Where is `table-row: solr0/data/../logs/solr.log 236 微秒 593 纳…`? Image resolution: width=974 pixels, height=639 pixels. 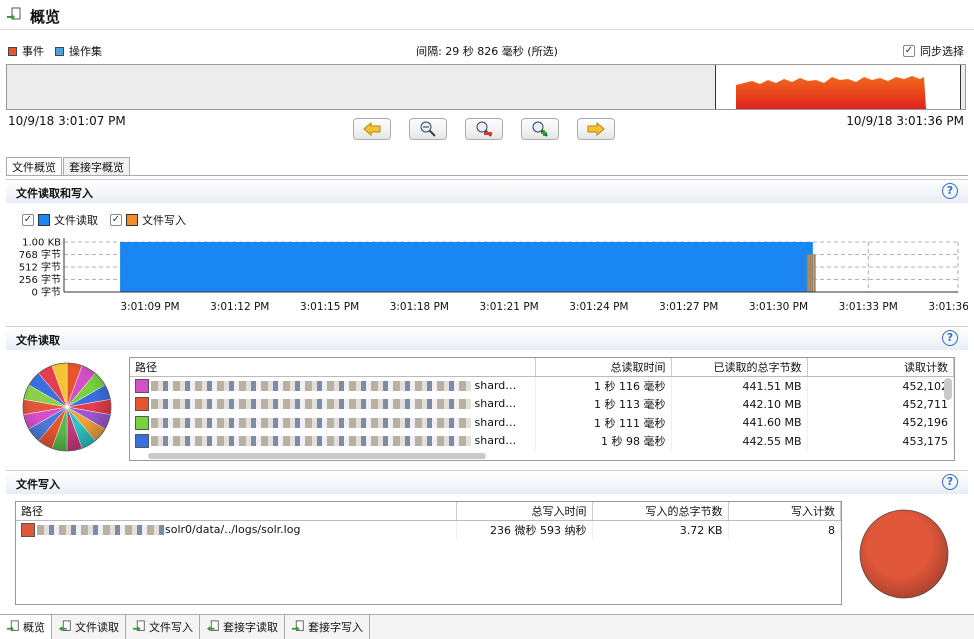 table-row: solr0/data/../logs/solr.log 236 微秒 593 纳… is located at coordinates (428, 529).